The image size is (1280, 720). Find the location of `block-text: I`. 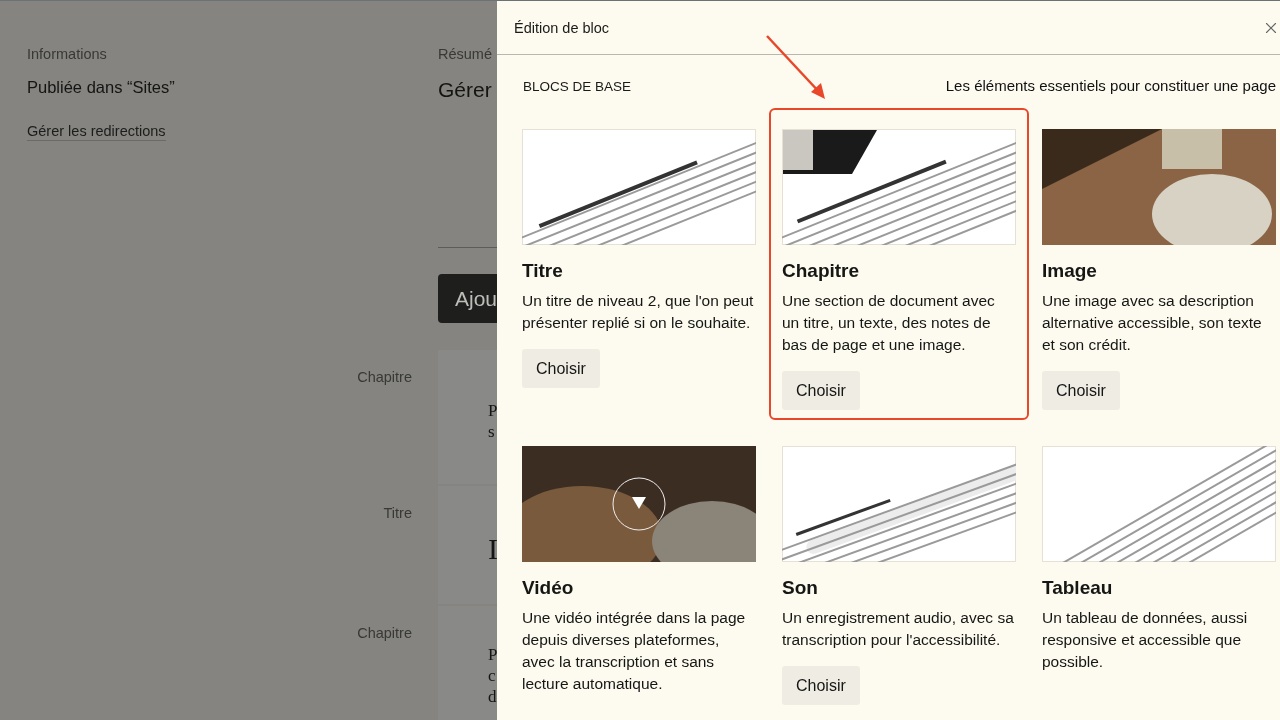

block-text: I is located at coordinates (492, 549).